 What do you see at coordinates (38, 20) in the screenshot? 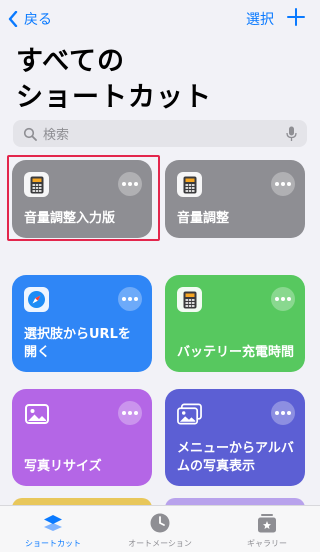
I see `back-label: 戻る` at bounding box center [38, 20].